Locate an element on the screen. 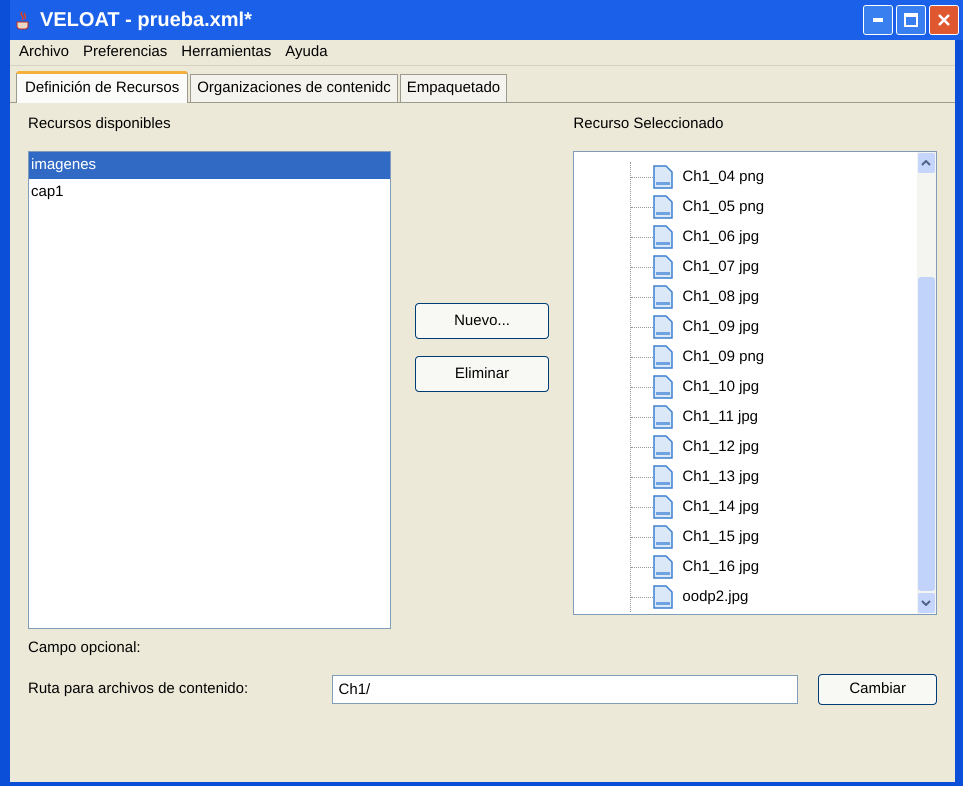 The width and height of the screenshot is (963, 786). file-item: Ch1_14 jpg is located at coordinates (721, 507).